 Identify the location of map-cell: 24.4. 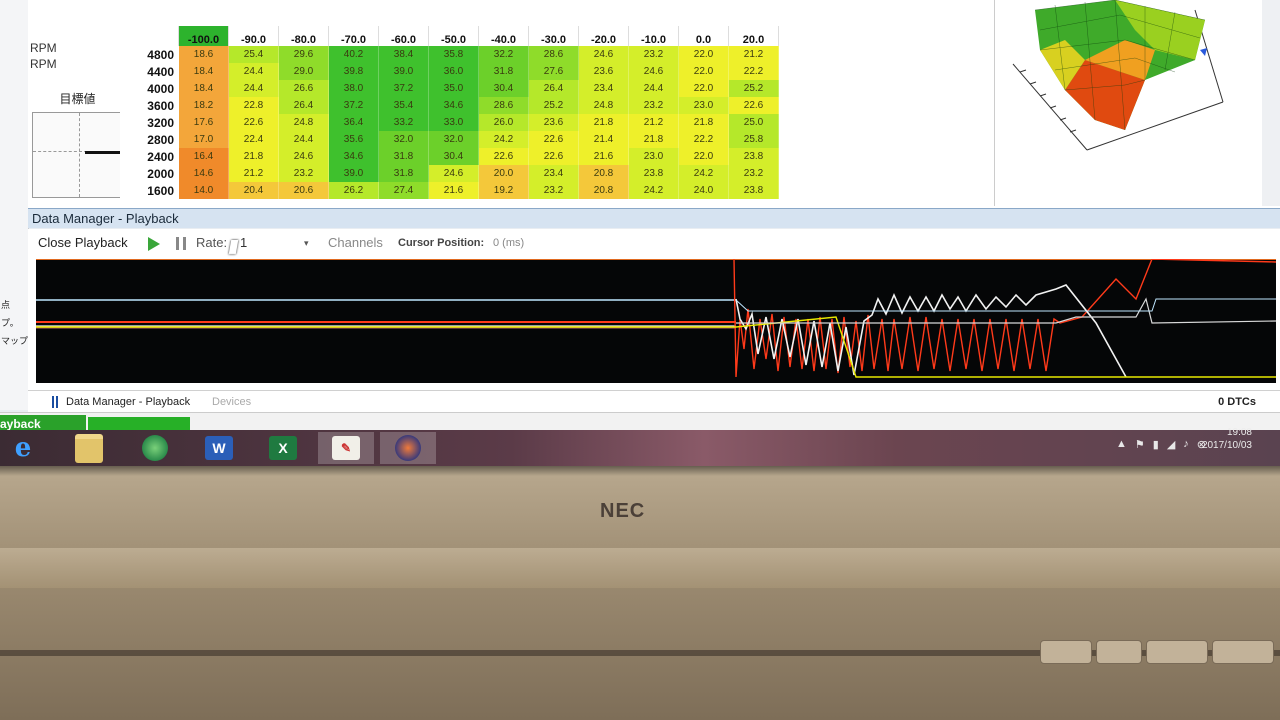
(653, 88).